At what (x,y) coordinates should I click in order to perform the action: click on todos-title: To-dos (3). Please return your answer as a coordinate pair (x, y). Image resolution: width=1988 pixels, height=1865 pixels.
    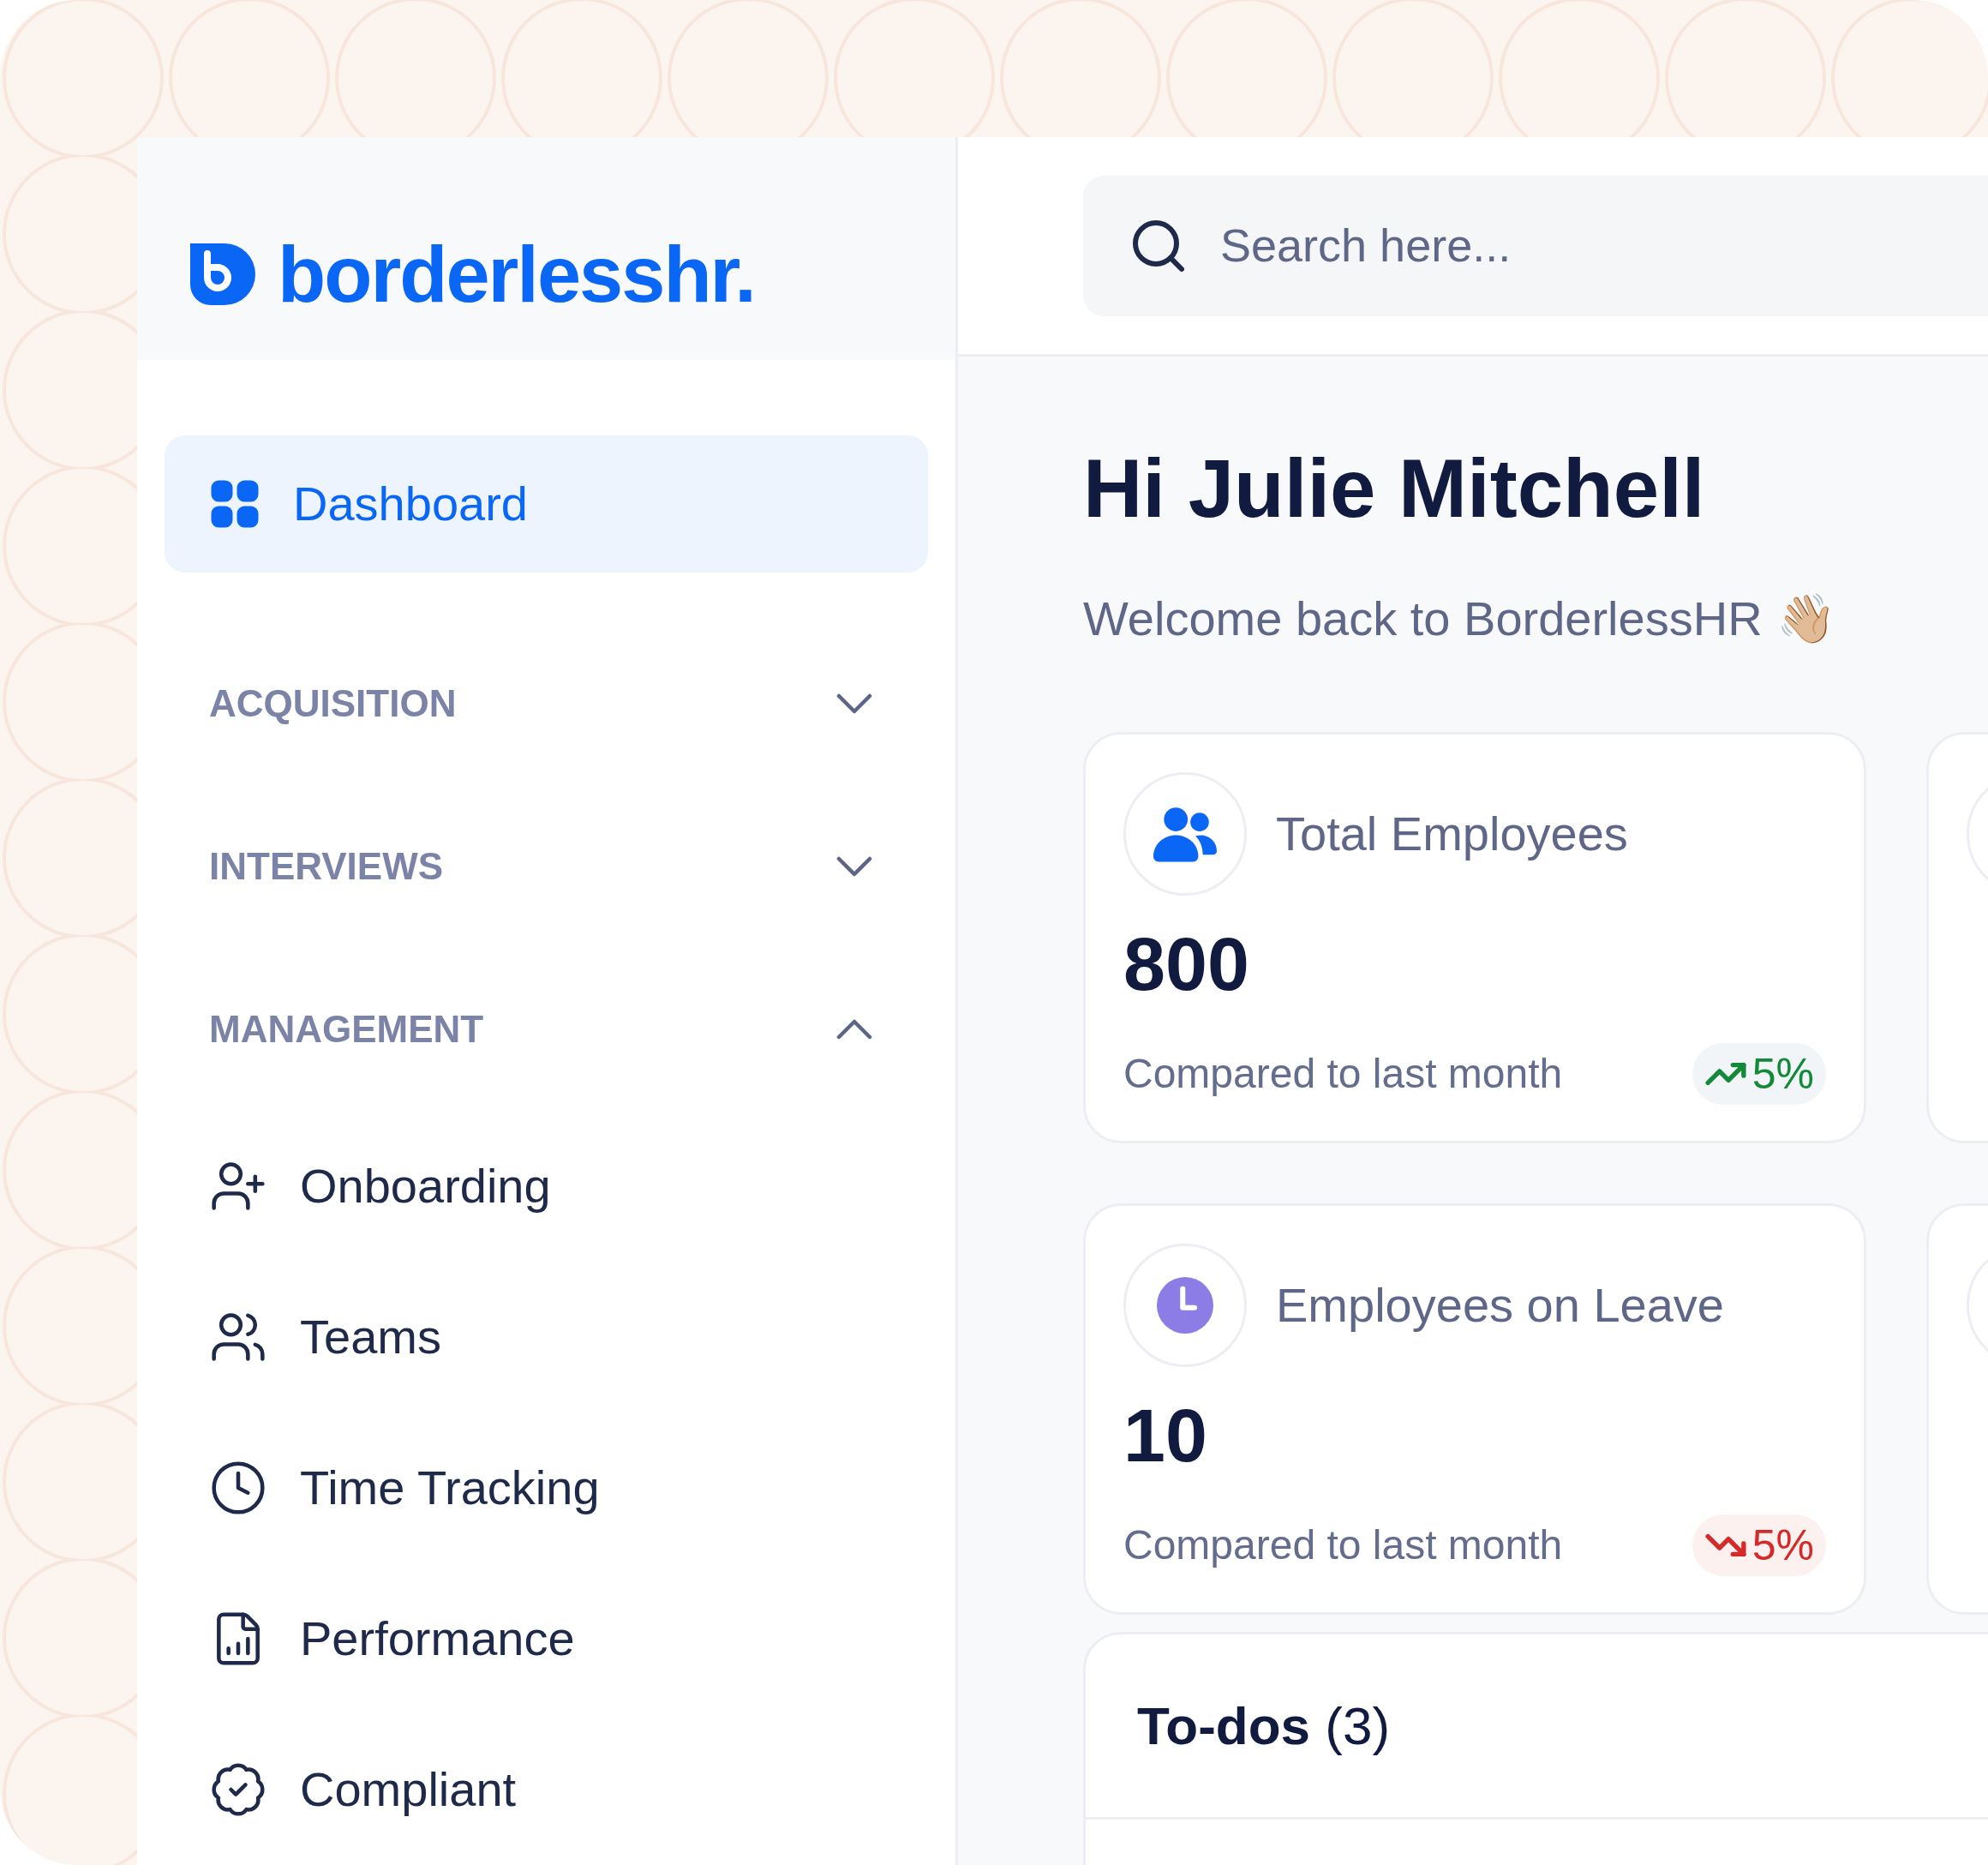
    Looking at the image, I should click on (1264, 1726).